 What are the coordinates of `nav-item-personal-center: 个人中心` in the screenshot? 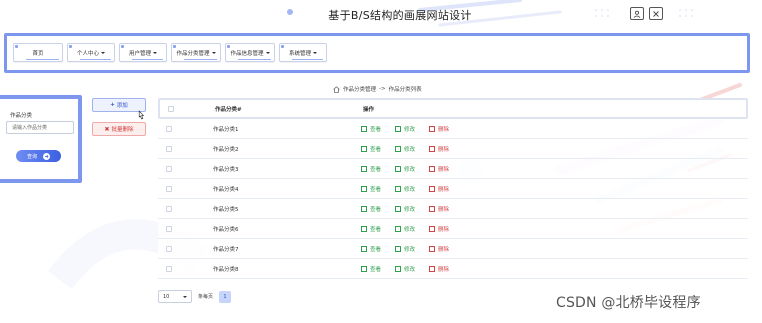 It's located at (91, 52).